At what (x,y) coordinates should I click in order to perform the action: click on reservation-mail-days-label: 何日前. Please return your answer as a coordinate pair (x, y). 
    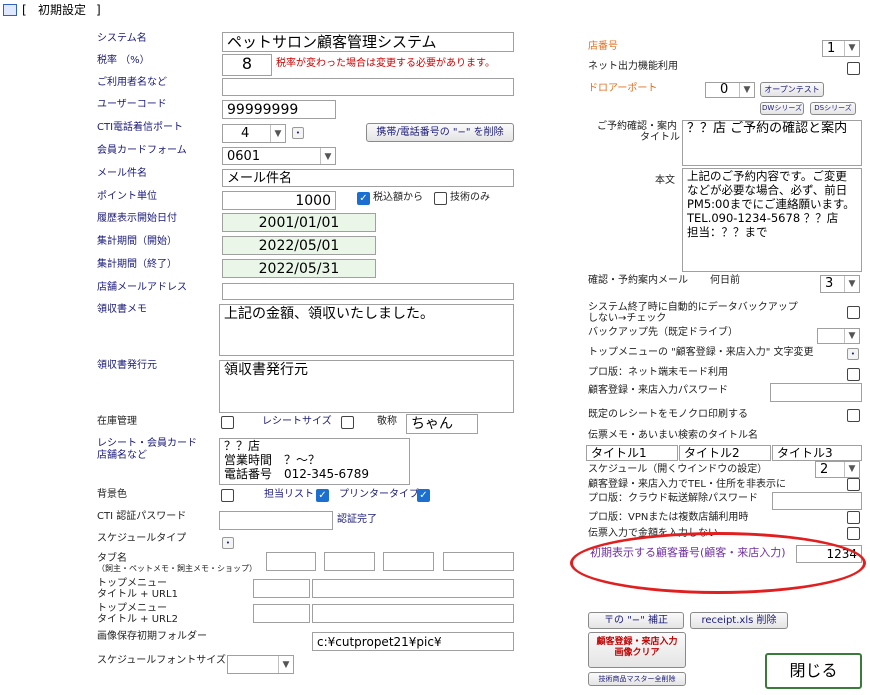
    Looking at the image, I should click on (725, 280).